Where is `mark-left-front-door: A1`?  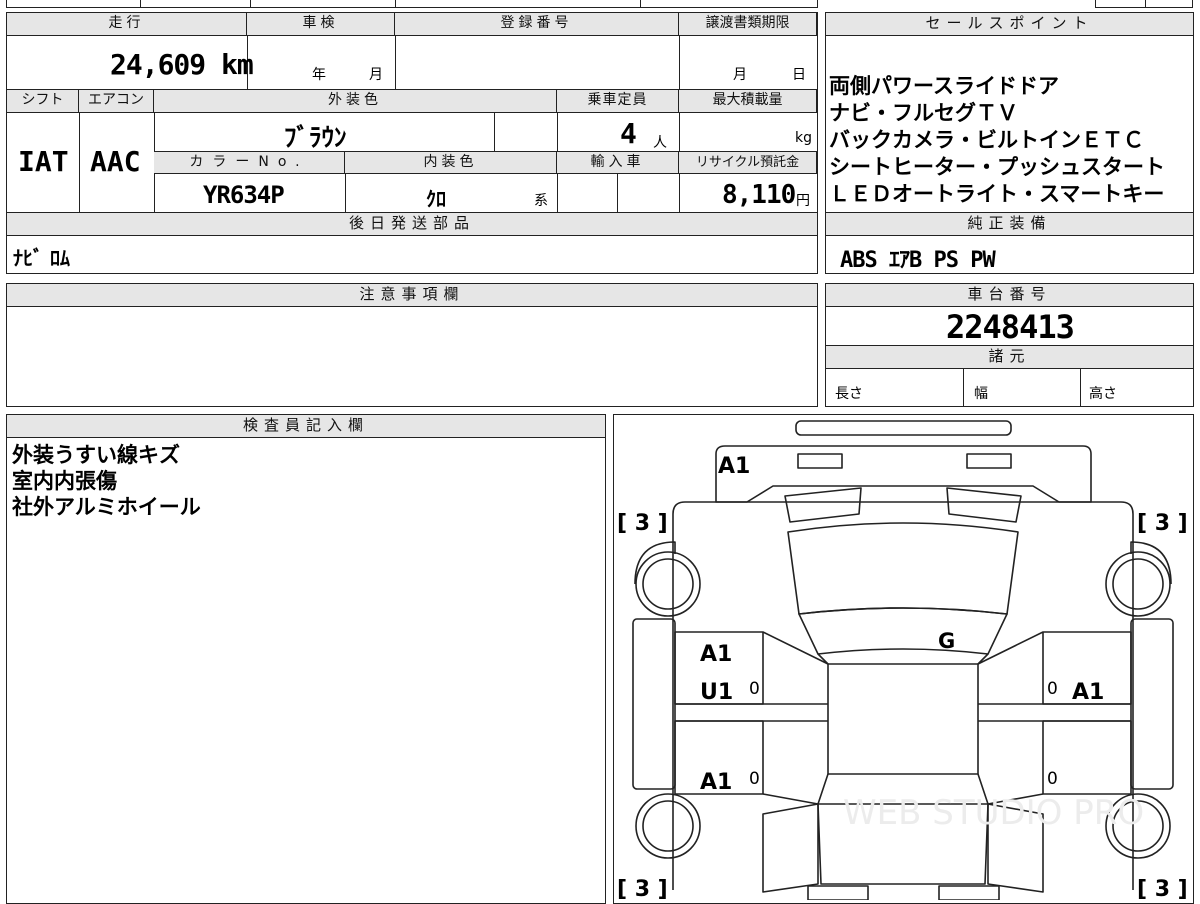
mark-left-front-door: A1 is located at coordinates (716, 654).